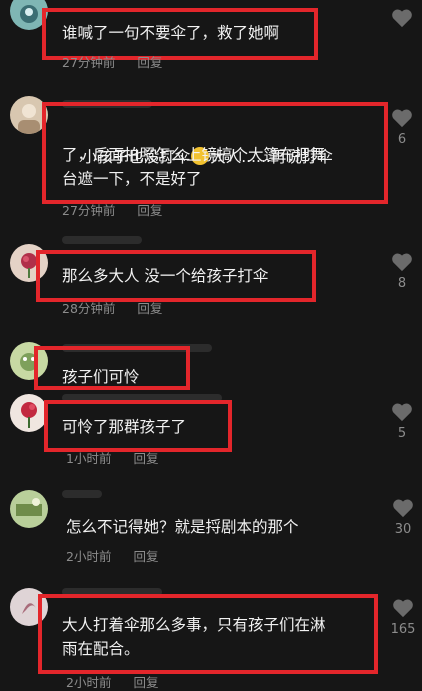 This screenshot has width=422, height=691. I want to click on like-count: 6, so click(402, 139).